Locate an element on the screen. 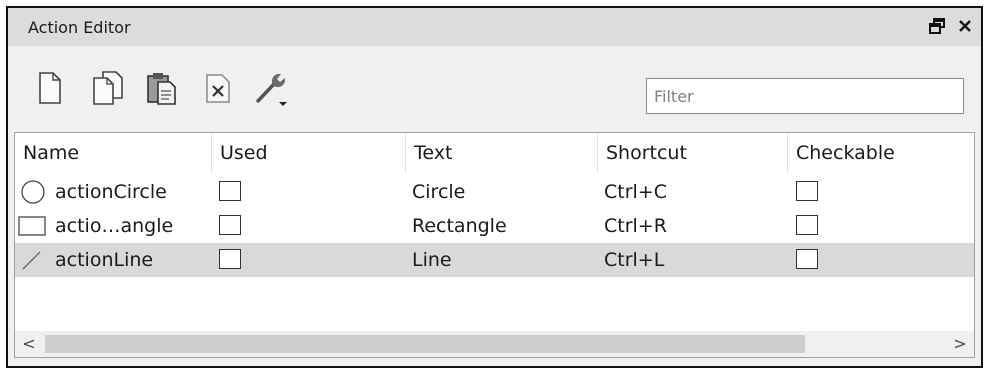 This screenshot has width=985, height=372. scrollbar-thumb is located at coordinates (425, 344).